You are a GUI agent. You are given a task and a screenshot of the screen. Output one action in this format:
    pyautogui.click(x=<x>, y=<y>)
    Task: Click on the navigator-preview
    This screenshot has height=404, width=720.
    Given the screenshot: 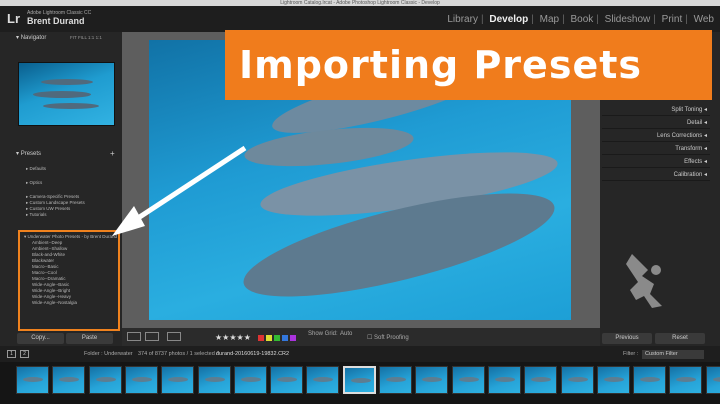 What is the action you would take?
    pyautogui.click(x=66, y=94)
    